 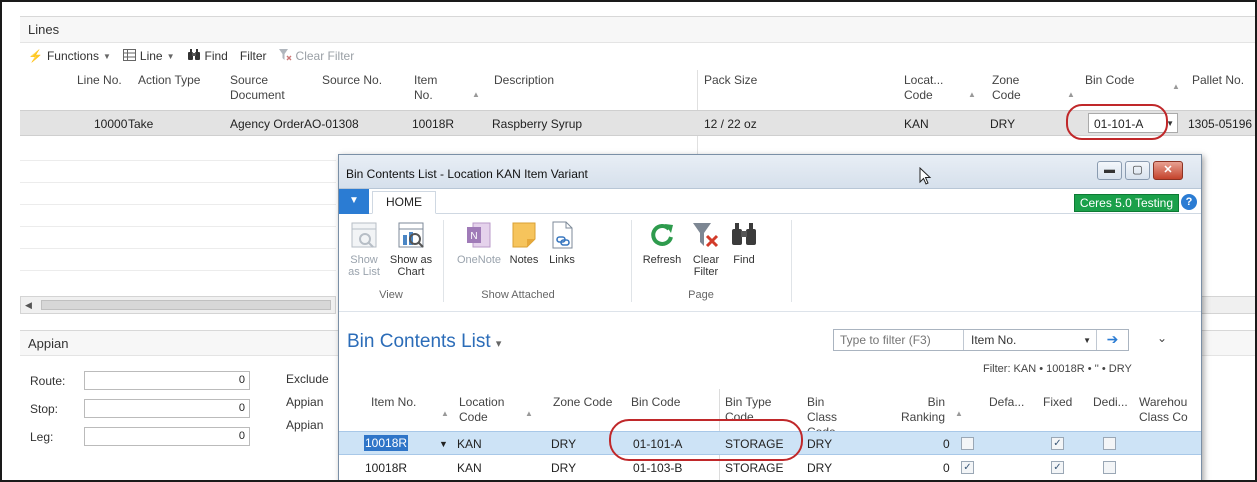 What do you see at coordinates (354, 201) in the screenshot?
I see `app-menu-button: ▼` at bounding box center [354, 201].